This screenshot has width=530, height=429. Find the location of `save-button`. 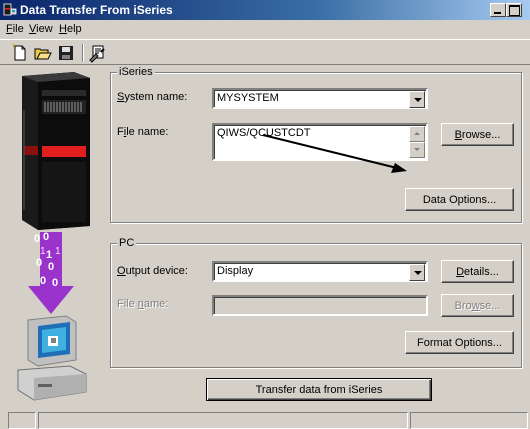

save-button is located at coordinates (66, 53).